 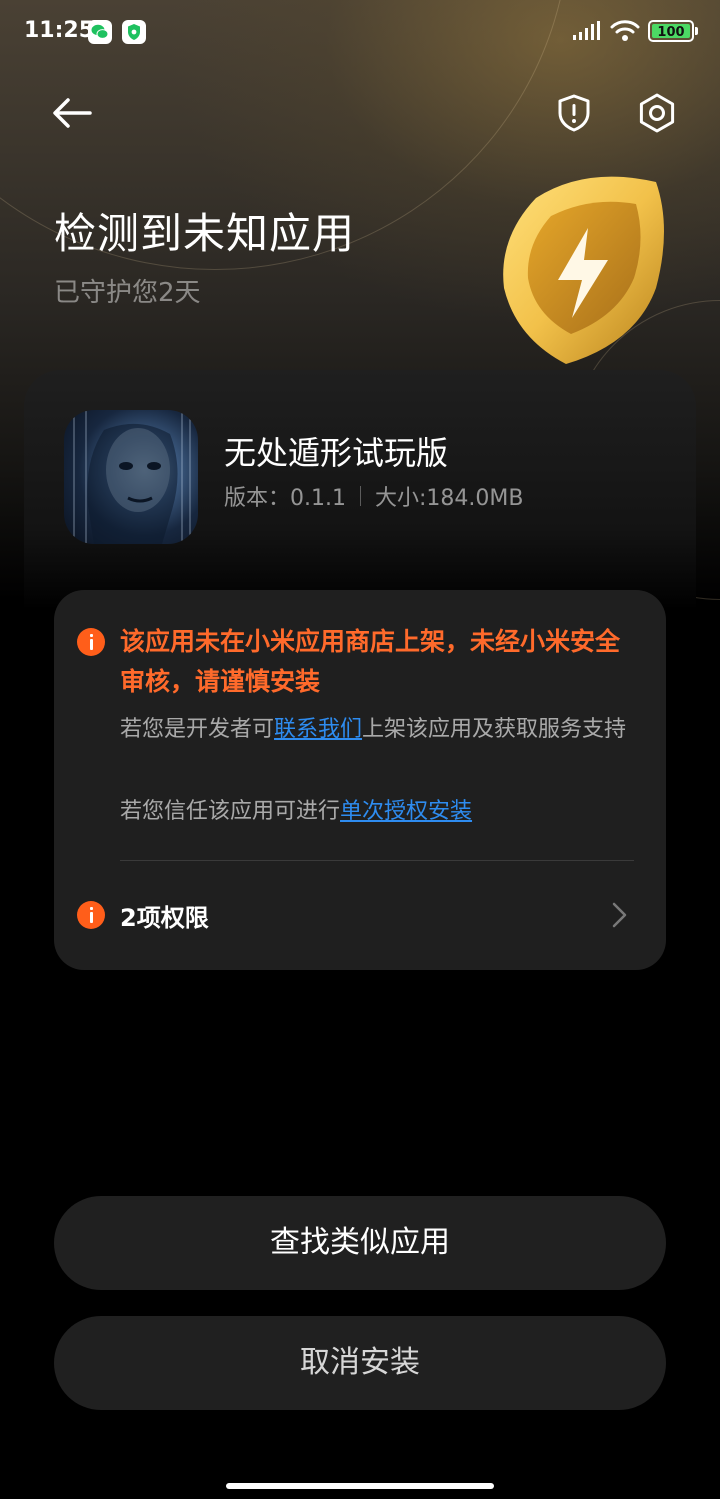 I want to click on wifi-icon, so click(x=625, y=33).